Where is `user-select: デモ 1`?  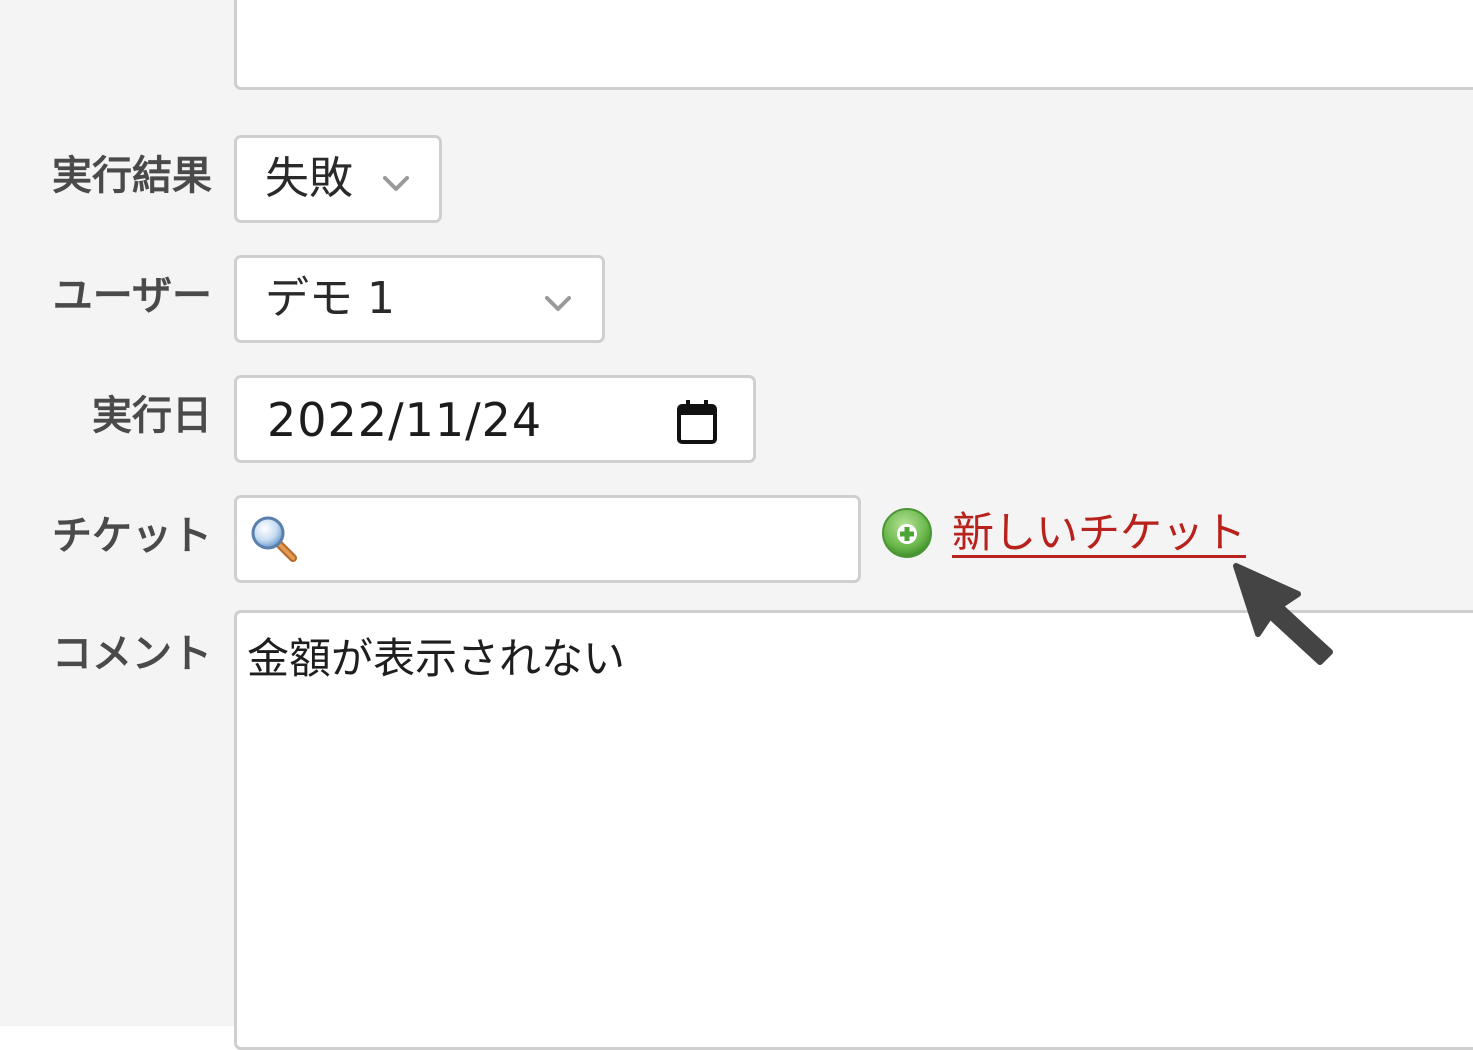 user-select: デモ 1 is located at coordinates (419, 299).